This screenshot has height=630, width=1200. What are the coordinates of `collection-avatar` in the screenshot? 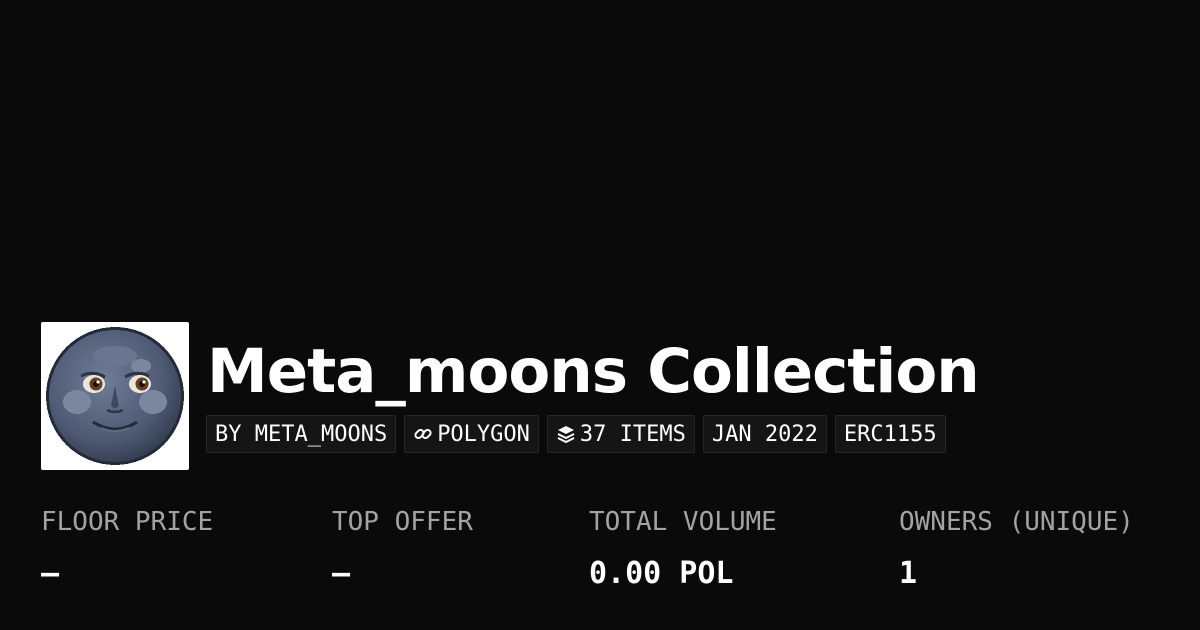 It's located at (115, 396).